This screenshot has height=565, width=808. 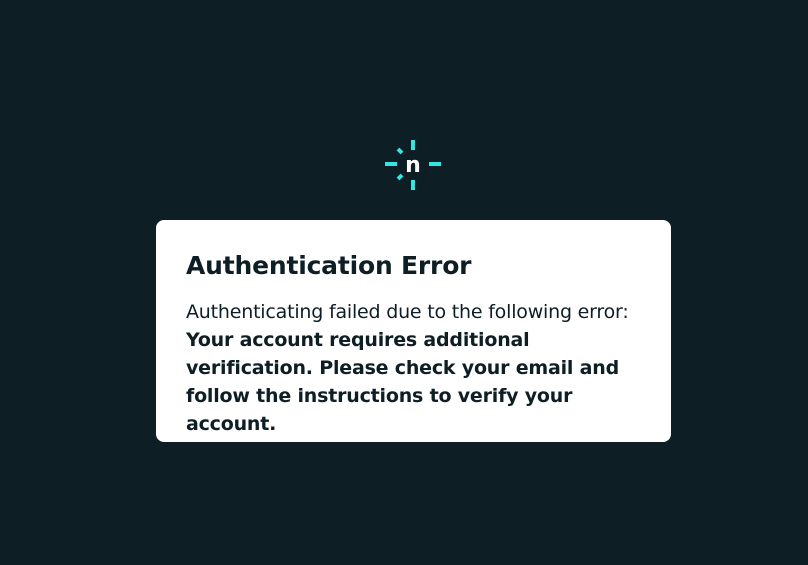 I want to click on error-title: Authentication Error, so click(x=329, y=265).